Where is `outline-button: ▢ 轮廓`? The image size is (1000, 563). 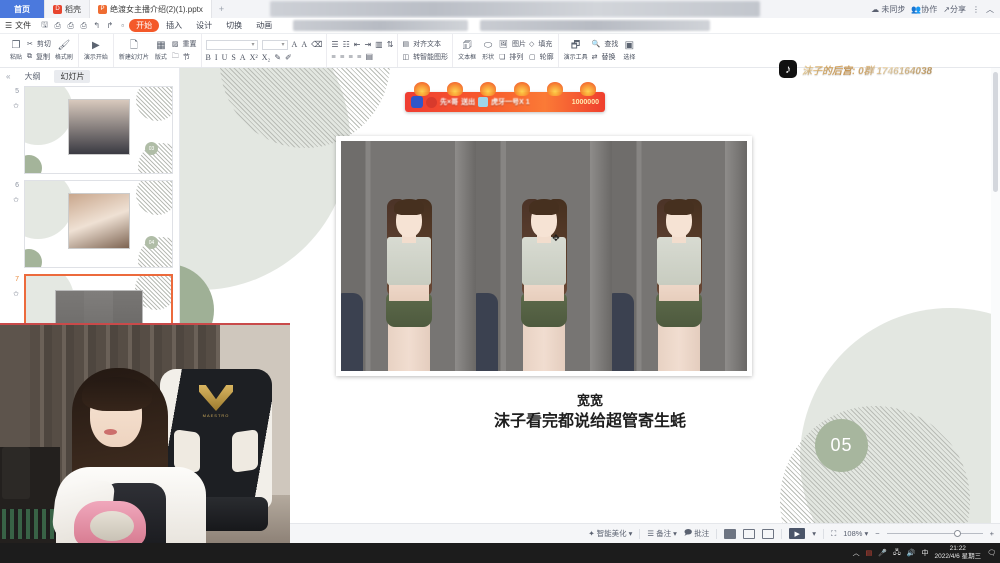
outline-button: ▢ 轮廓 is located at coordinates (541, 57).